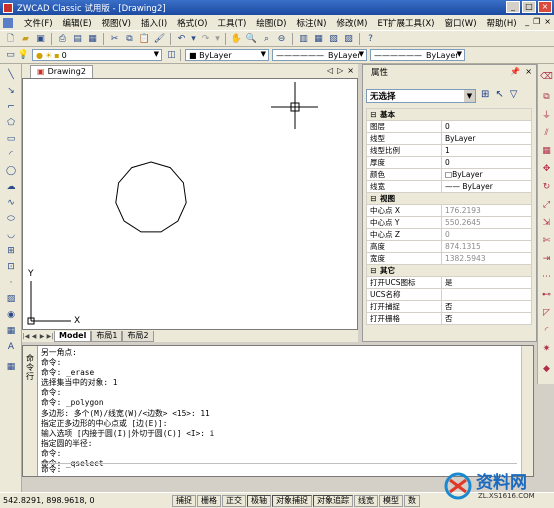  I want to click on status-grid: 栅格, so click(209, 500).